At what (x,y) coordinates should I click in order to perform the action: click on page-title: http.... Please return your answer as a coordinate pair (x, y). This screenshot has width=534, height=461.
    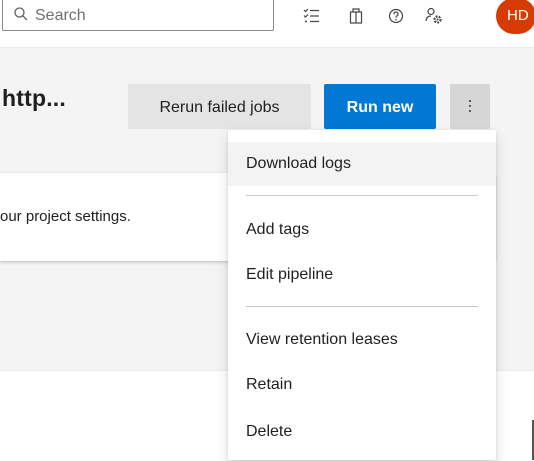
    Looking at the image, I should click on (34, 98).